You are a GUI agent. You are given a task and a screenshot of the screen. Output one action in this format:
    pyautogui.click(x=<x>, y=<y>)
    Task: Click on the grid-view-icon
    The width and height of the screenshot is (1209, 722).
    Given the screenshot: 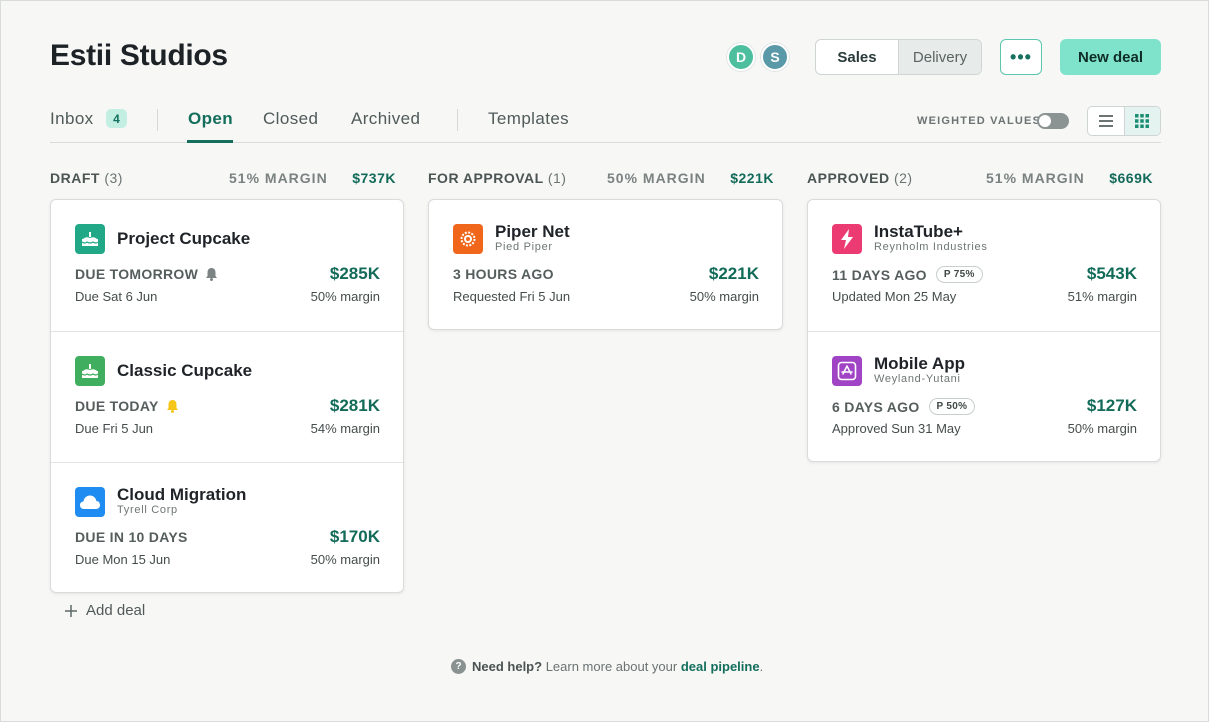 What is the action you would take?
    pyautogui.click(x=1142, y=121)
    